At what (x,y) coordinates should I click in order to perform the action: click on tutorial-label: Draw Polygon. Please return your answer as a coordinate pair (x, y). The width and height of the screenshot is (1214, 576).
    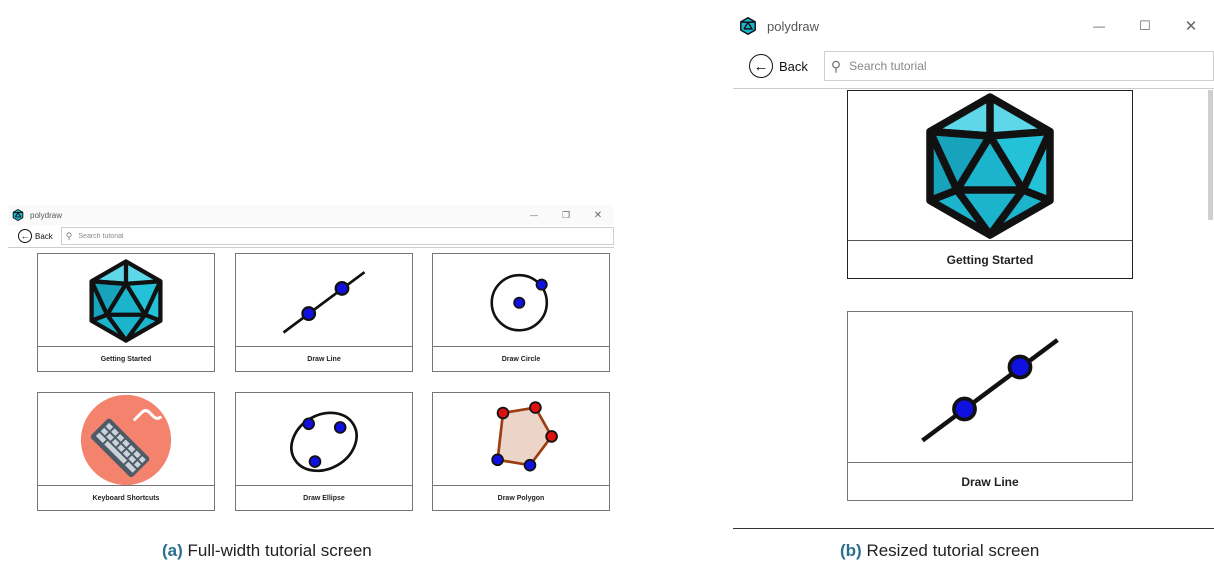
    Looking at the image, I should click on (521, 497).